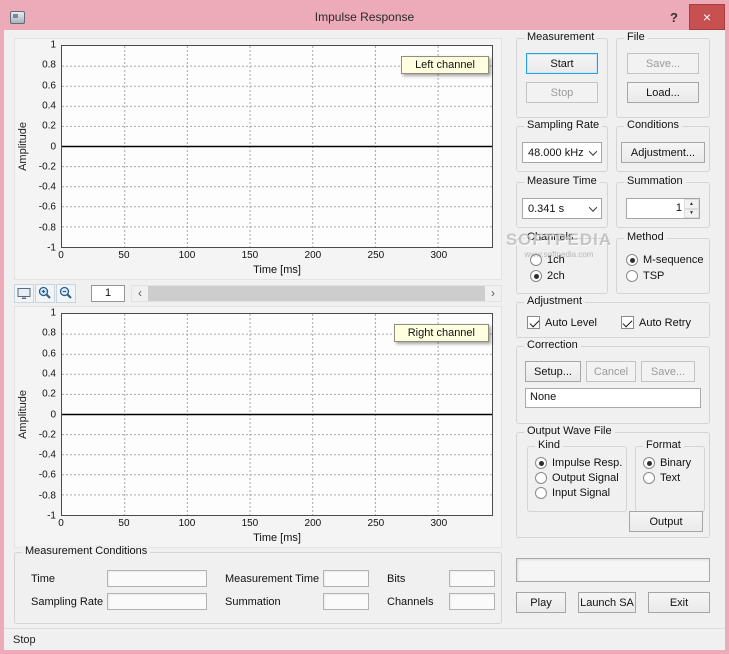 This screenshot has width=729, height=654. I want to click on sampling-rate-select: 48.000 kHz, so click(562, 152).